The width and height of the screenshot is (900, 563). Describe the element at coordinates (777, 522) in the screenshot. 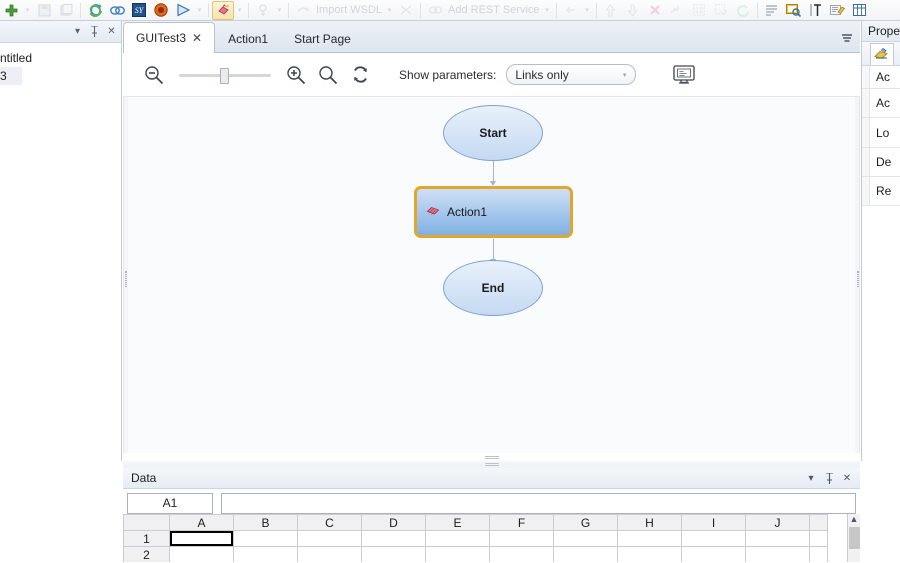

I see `column-header-j: J` at that location.